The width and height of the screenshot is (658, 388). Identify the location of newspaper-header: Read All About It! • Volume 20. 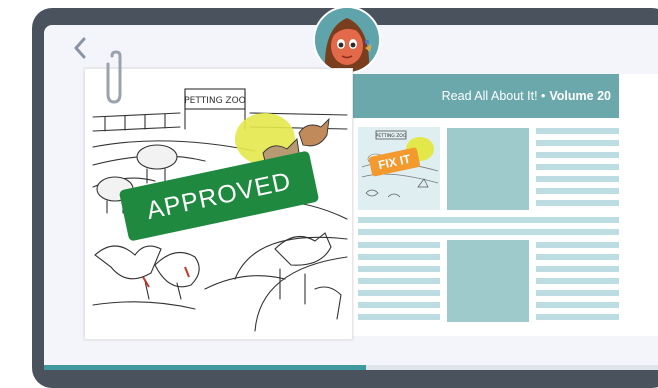
(482, 96).